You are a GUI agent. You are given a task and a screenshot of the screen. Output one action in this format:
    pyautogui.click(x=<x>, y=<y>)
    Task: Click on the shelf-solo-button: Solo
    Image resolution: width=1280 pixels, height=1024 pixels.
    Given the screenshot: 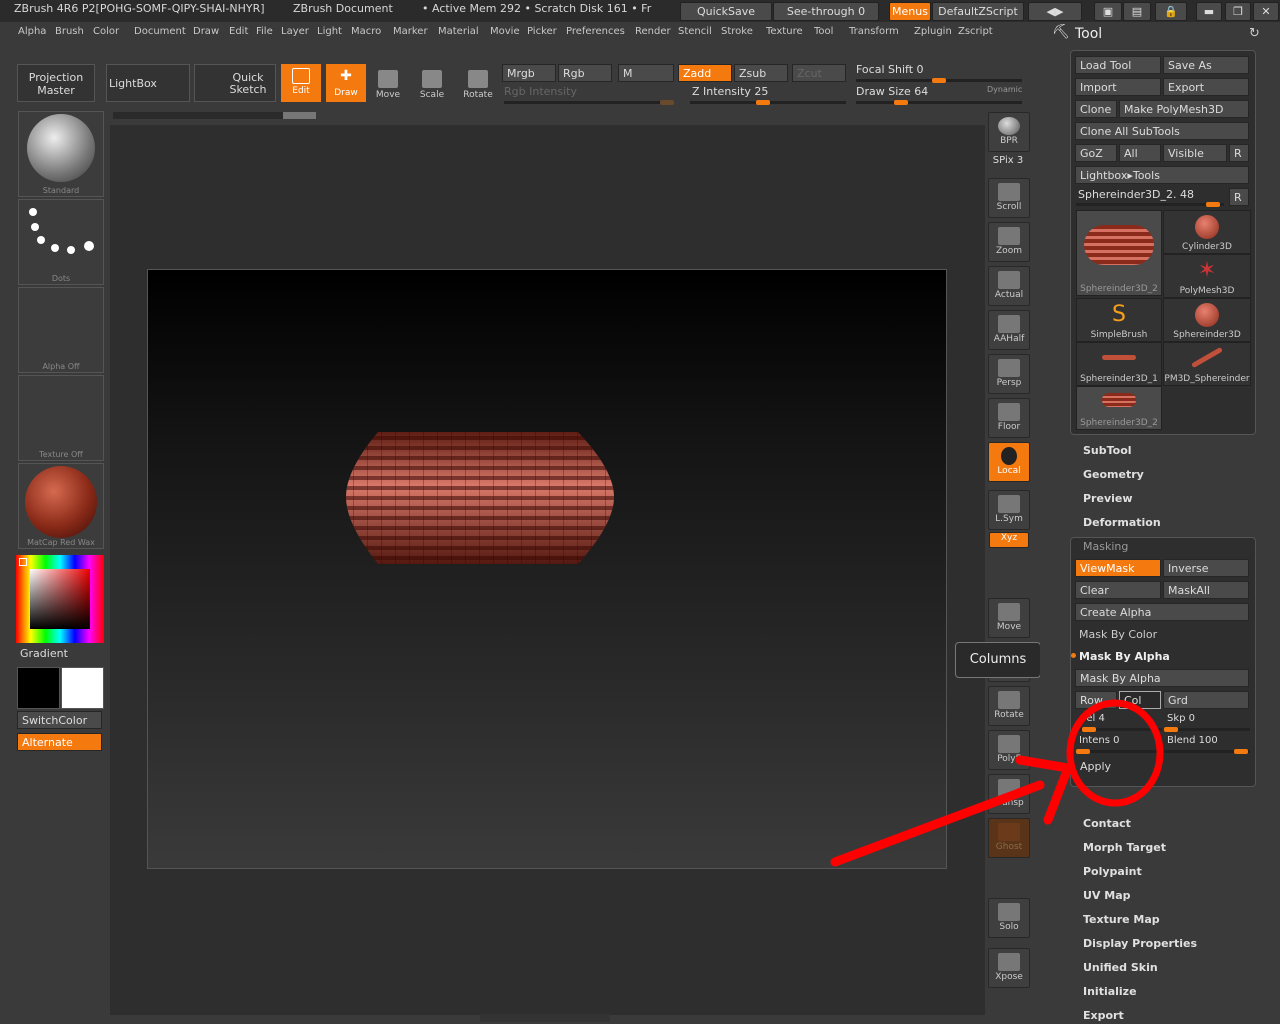 What is the action you would take?
    pyautogui.click(x=1009, y=918)
    